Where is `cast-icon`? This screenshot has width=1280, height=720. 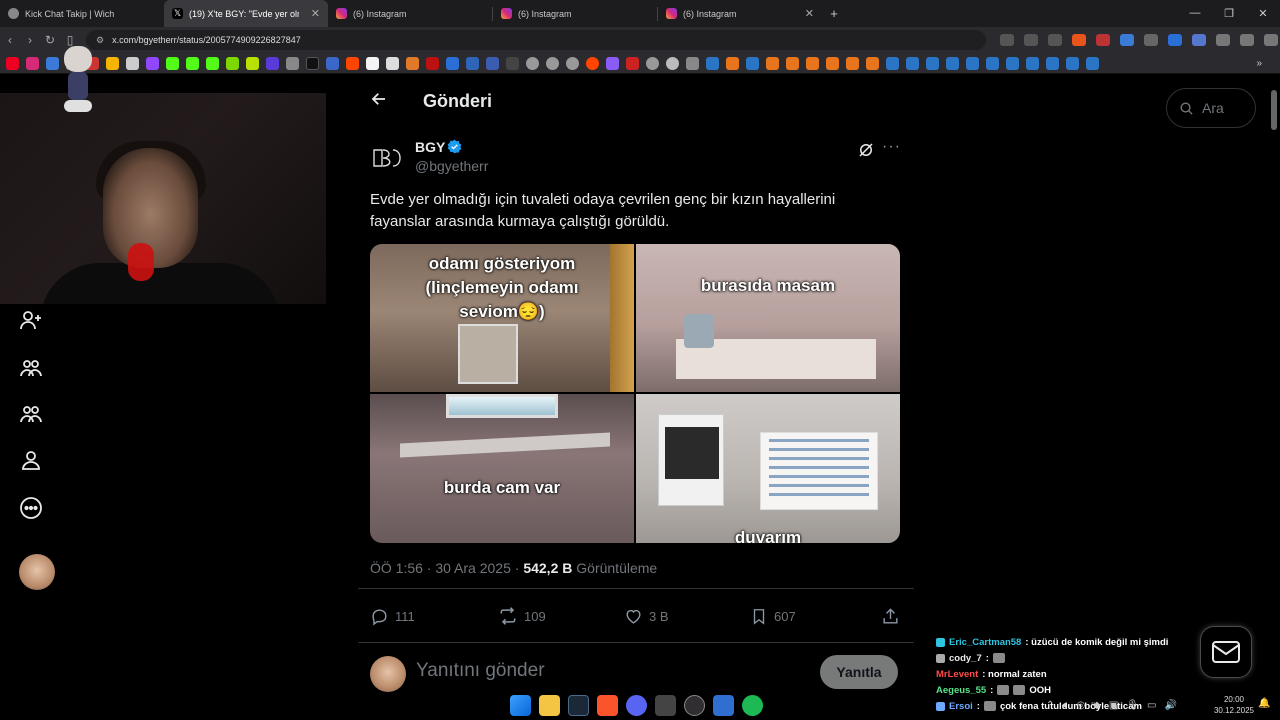 cast-icon is located at coordinates (1007, 40).